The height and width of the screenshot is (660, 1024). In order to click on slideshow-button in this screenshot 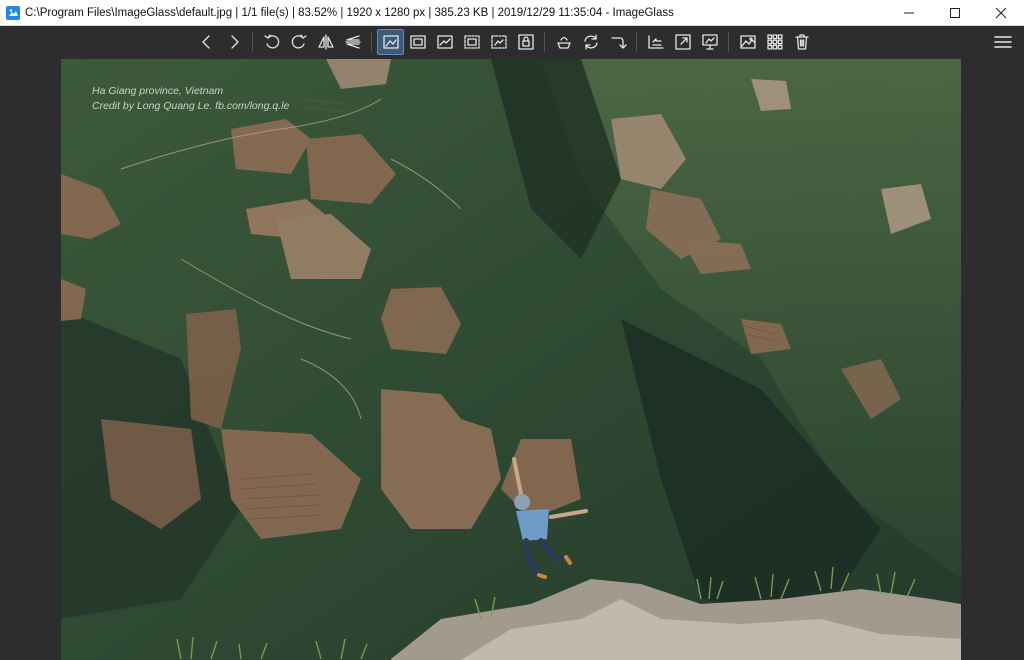, I will do `click(709, 42)`.